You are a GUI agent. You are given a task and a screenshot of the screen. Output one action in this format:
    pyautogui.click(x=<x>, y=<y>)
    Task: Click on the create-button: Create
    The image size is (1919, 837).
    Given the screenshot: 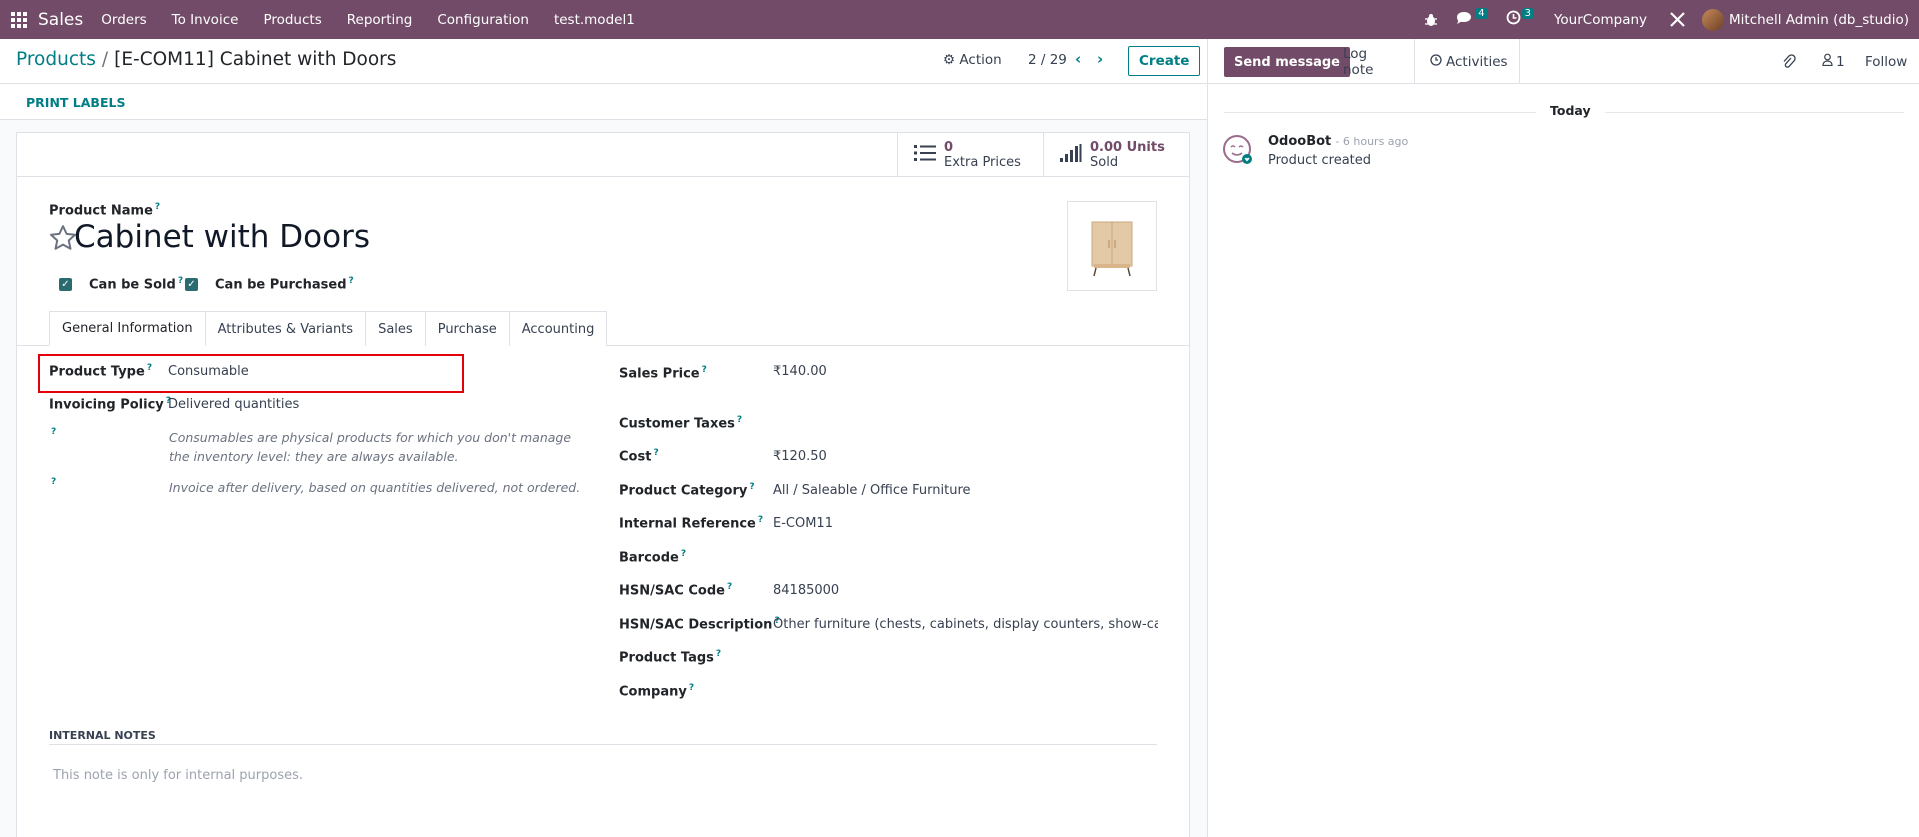 What is the action you would take?
    pyautogui.click(x=1164, y=61)
    